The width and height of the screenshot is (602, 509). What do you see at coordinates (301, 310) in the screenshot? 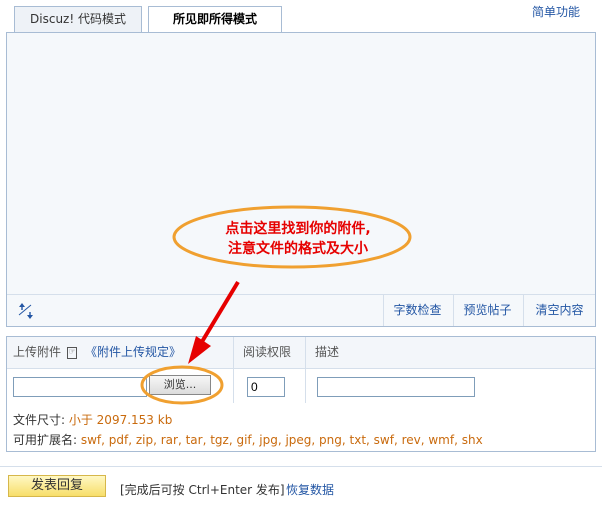
I see `editor-toolbar: 字数检查 预览帖子 清空内容` at bounding box center [301, 310].